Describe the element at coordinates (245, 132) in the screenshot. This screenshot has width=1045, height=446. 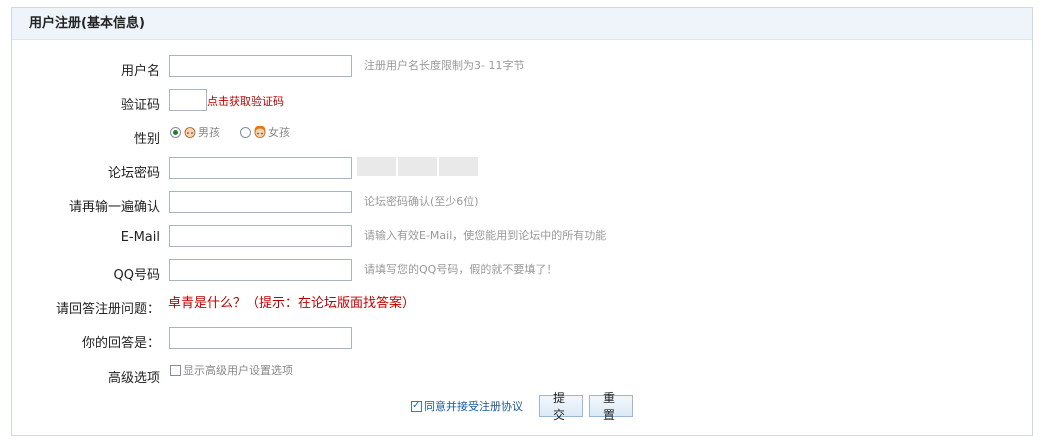
I see `female-radio` at that location.